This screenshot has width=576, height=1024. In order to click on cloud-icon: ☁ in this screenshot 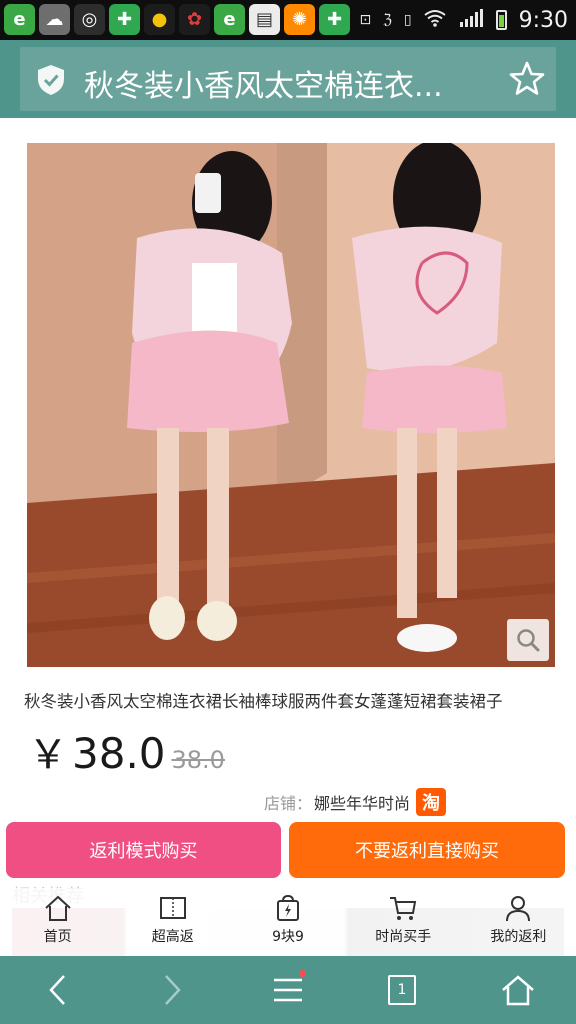, I will do `click(54, 19)`.